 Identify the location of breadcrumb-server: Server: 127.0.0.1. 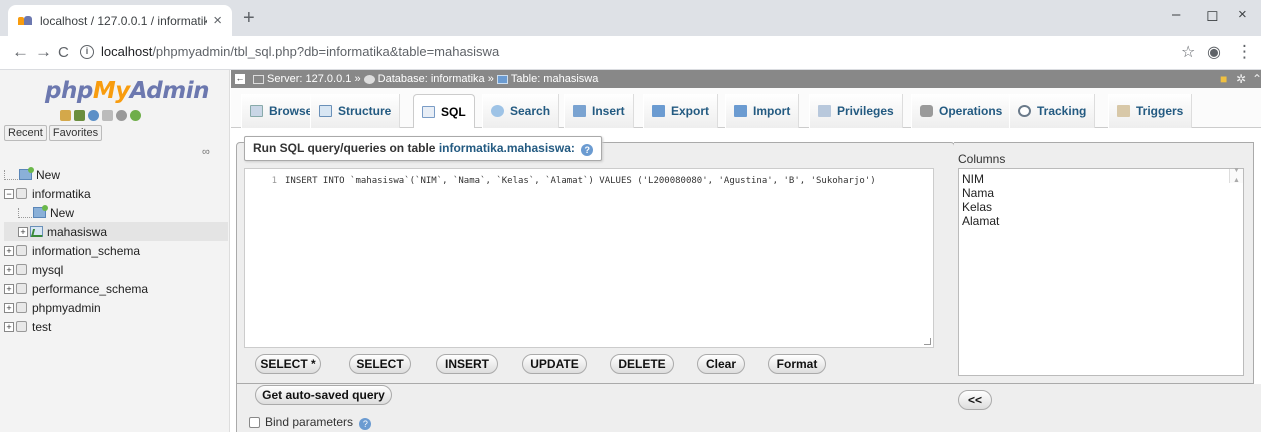
(309, 79).